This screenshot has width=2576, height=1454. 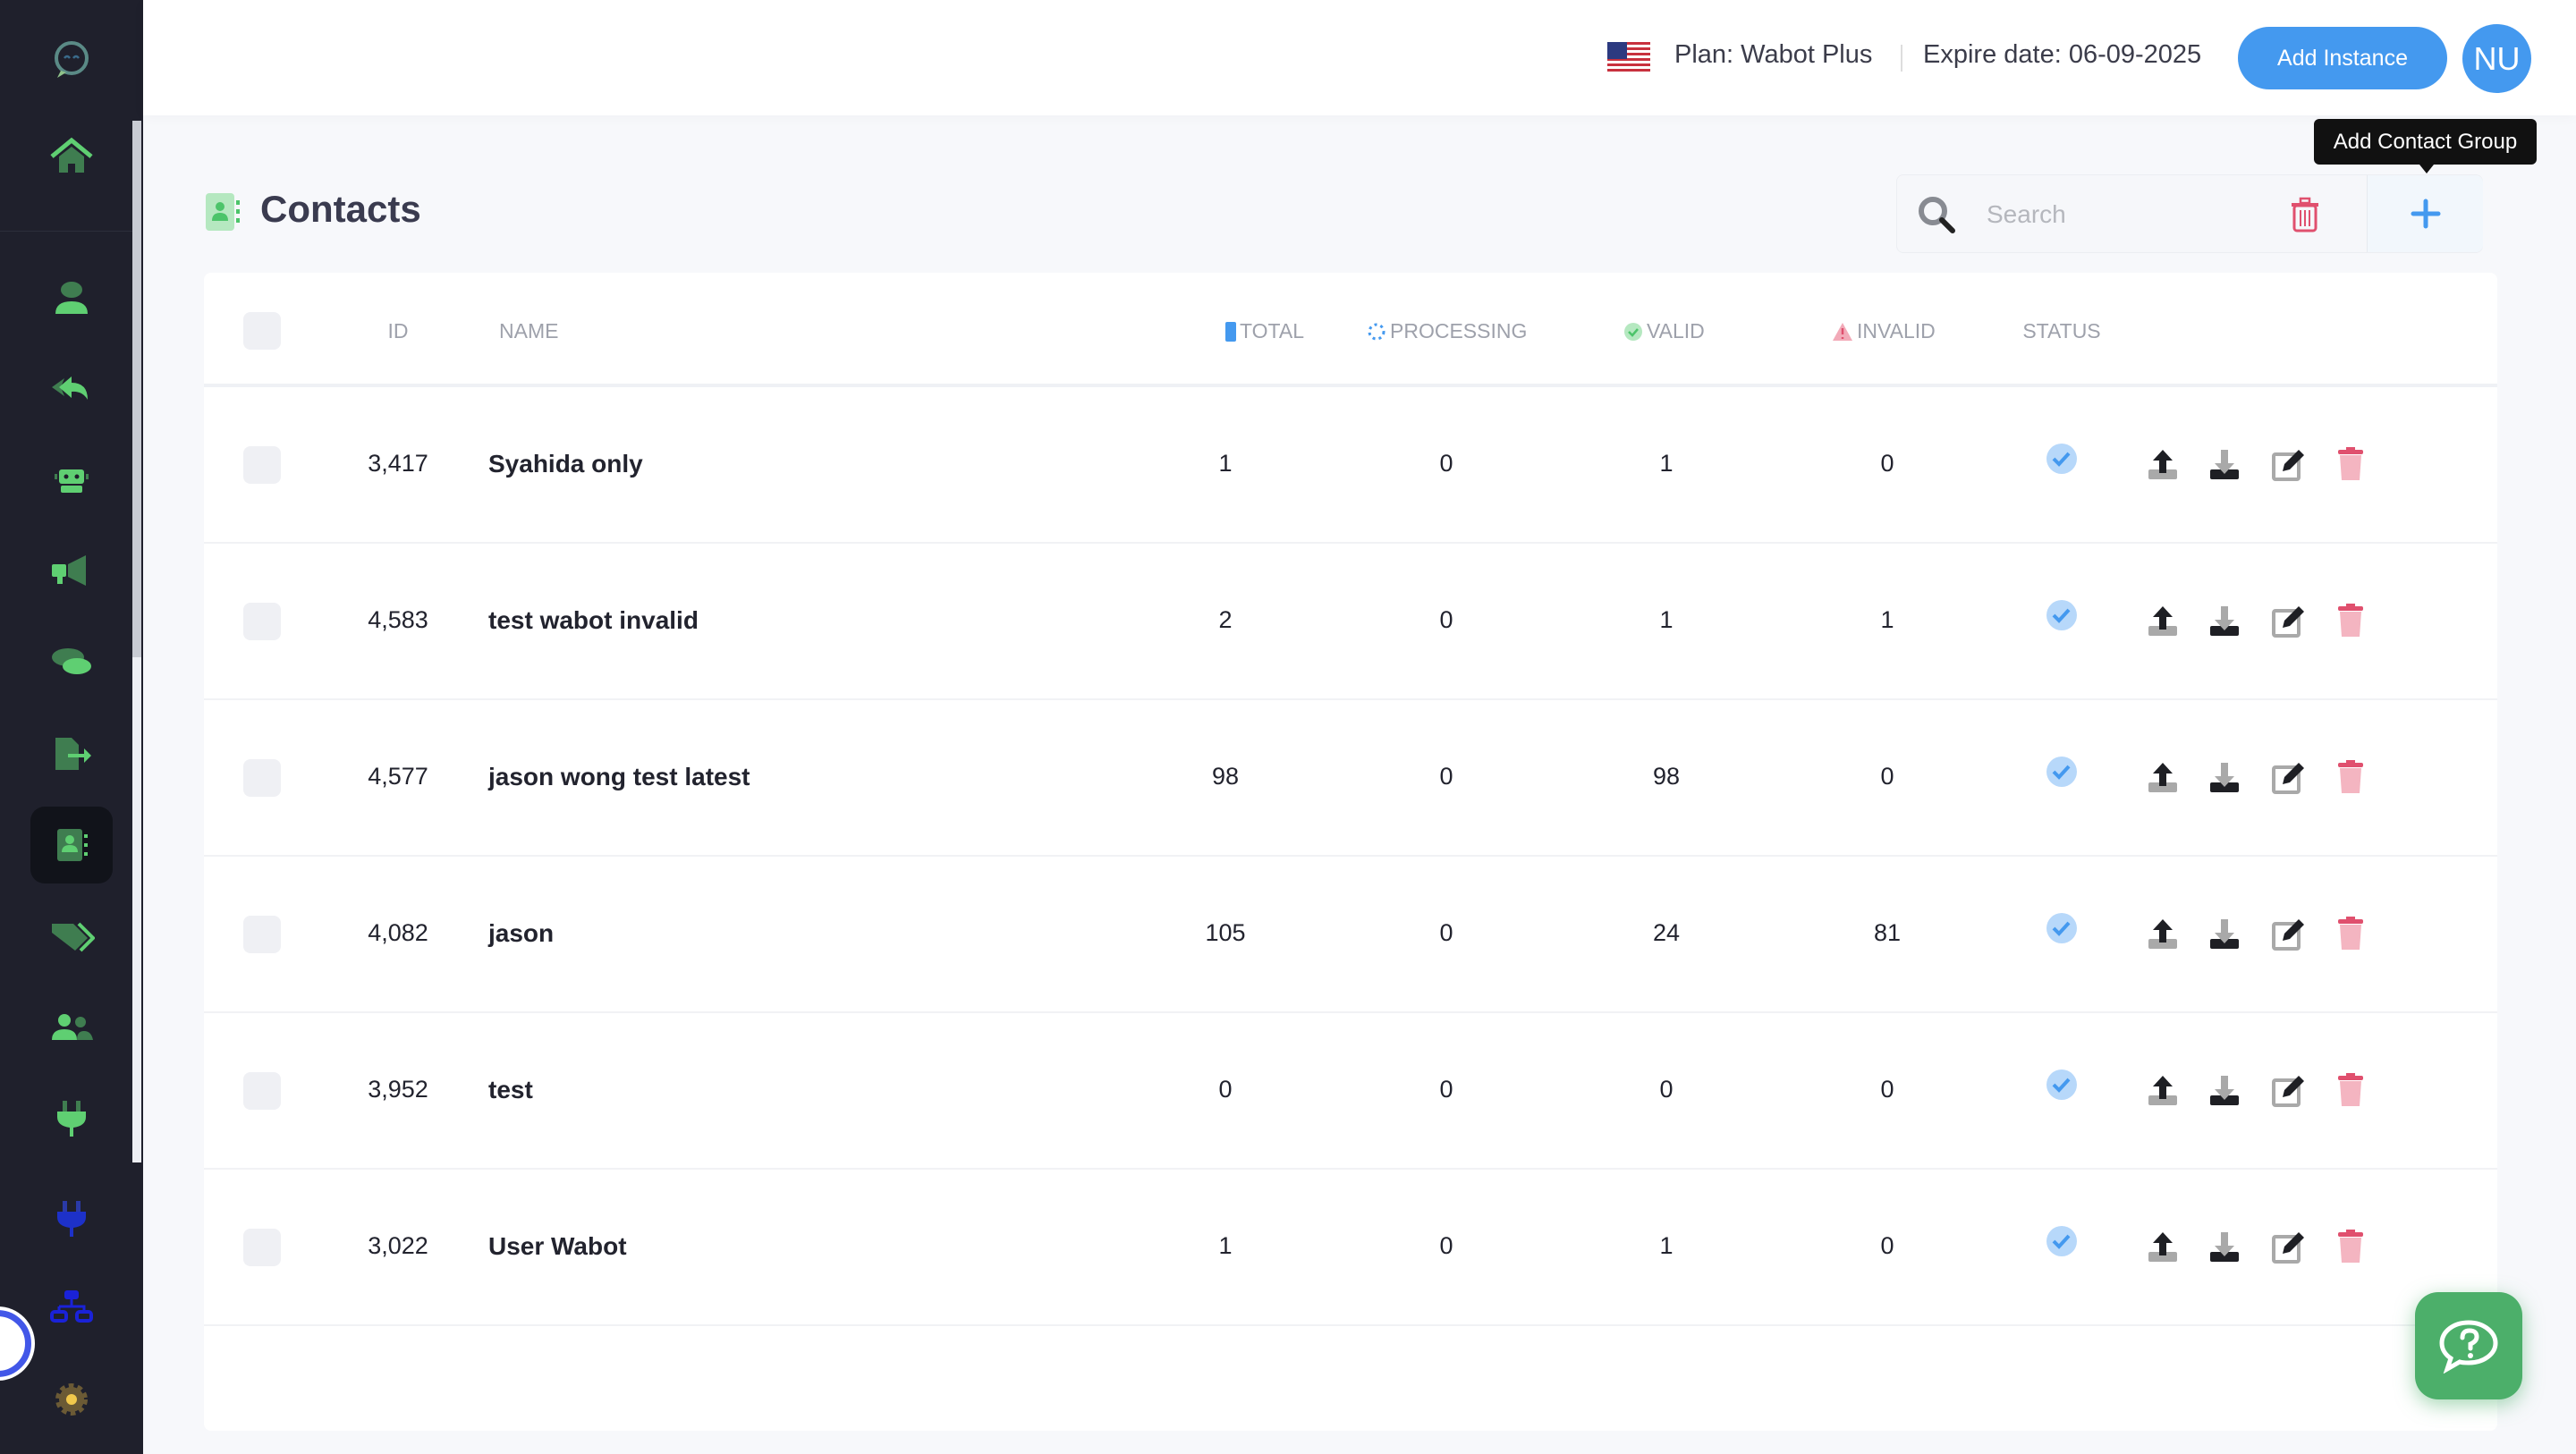 What do you see at coordinates (1666, 777) in the screenshot?
I see `cell-valid: 98` at bounding box center [1666, 777].